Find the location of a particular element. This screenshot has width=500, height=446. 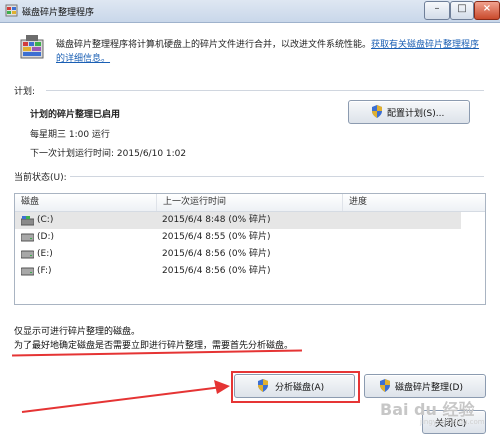

baidu-watermark: Bai du 经验 is located at coordinates (427, 409).